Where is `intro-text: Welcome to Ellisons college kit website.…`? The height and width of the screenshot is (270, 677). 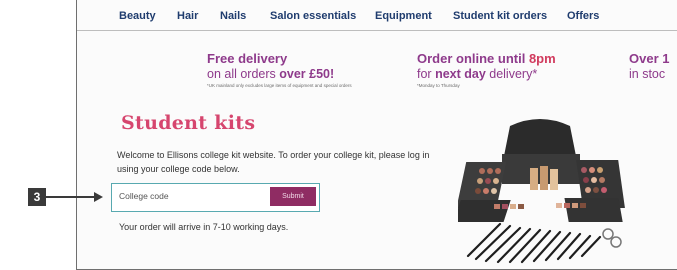 intro-text: Welcome to Ellisons college kit website.… is located at coordinates (273, 162).